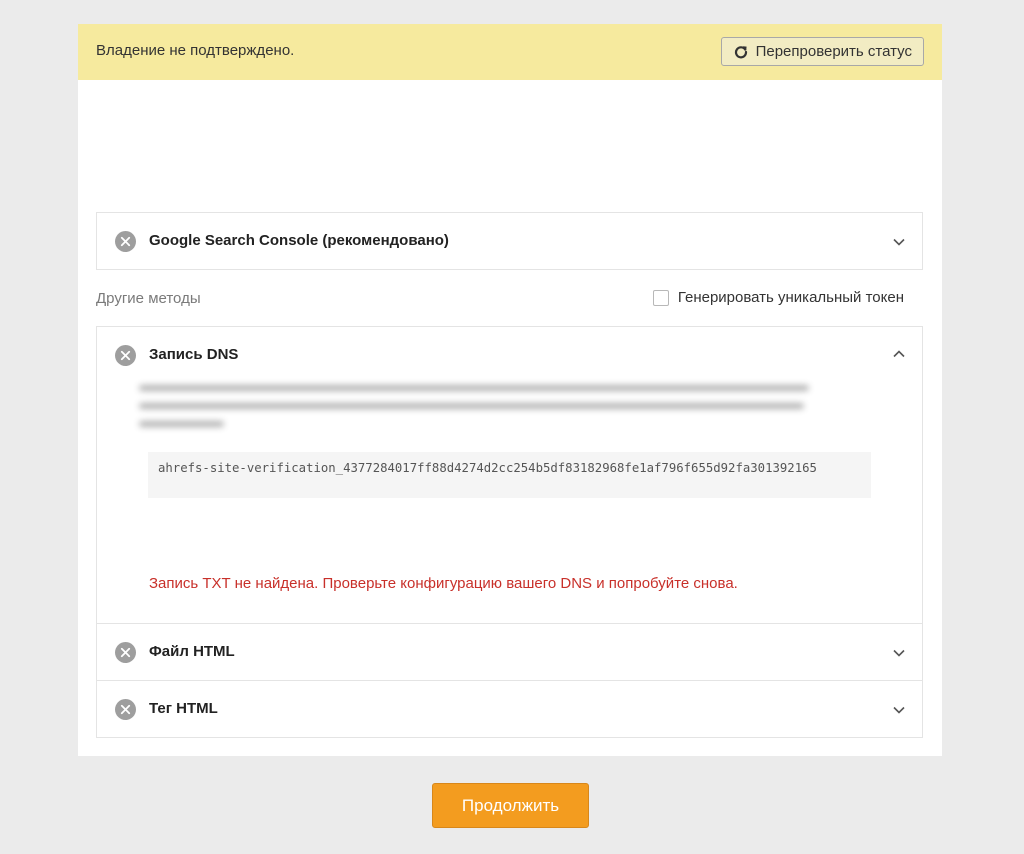 The image size is (1024, 854). Describe the element at coordinates (183, 708) in the screenshot. I see `html-tag-method-title: Тег HTML` at that location.